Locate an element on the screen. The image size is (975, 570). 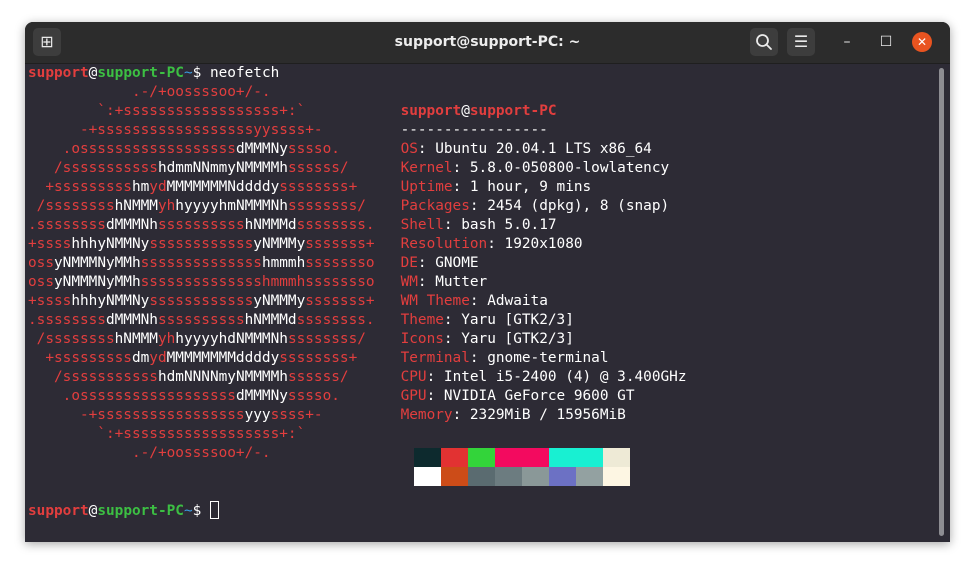
ascii-logo-segment: yNMMMy is located at coordinates (279, 301).